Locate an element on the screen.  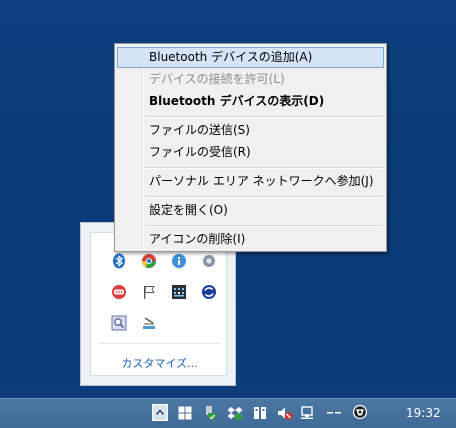
show-hidden-icons-button is located at coordinates (160, 412).